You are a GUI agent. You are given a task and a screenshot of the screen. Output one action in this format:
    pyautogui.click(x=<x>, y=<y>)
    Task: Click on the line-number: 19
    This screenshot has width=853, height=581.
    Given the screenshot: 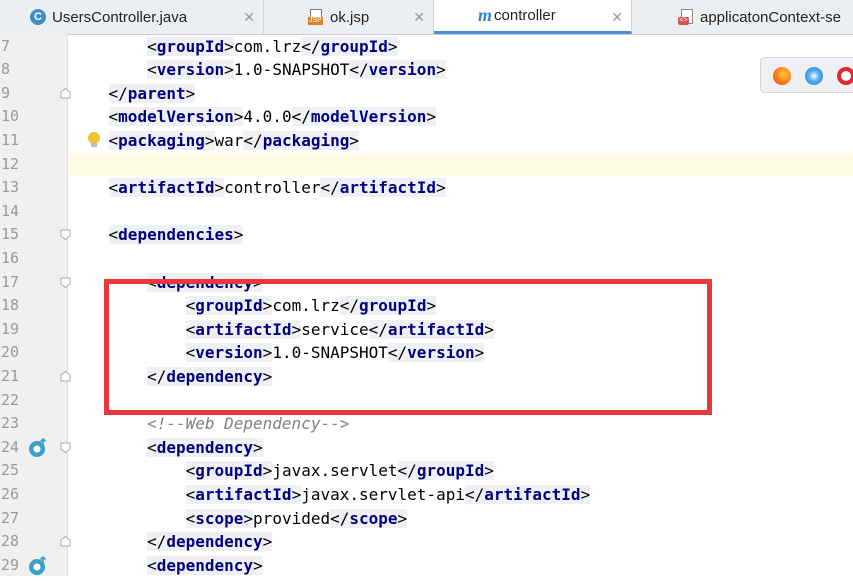 What is the action you would take?
    pyautogui.click(x=10, y=328)
    